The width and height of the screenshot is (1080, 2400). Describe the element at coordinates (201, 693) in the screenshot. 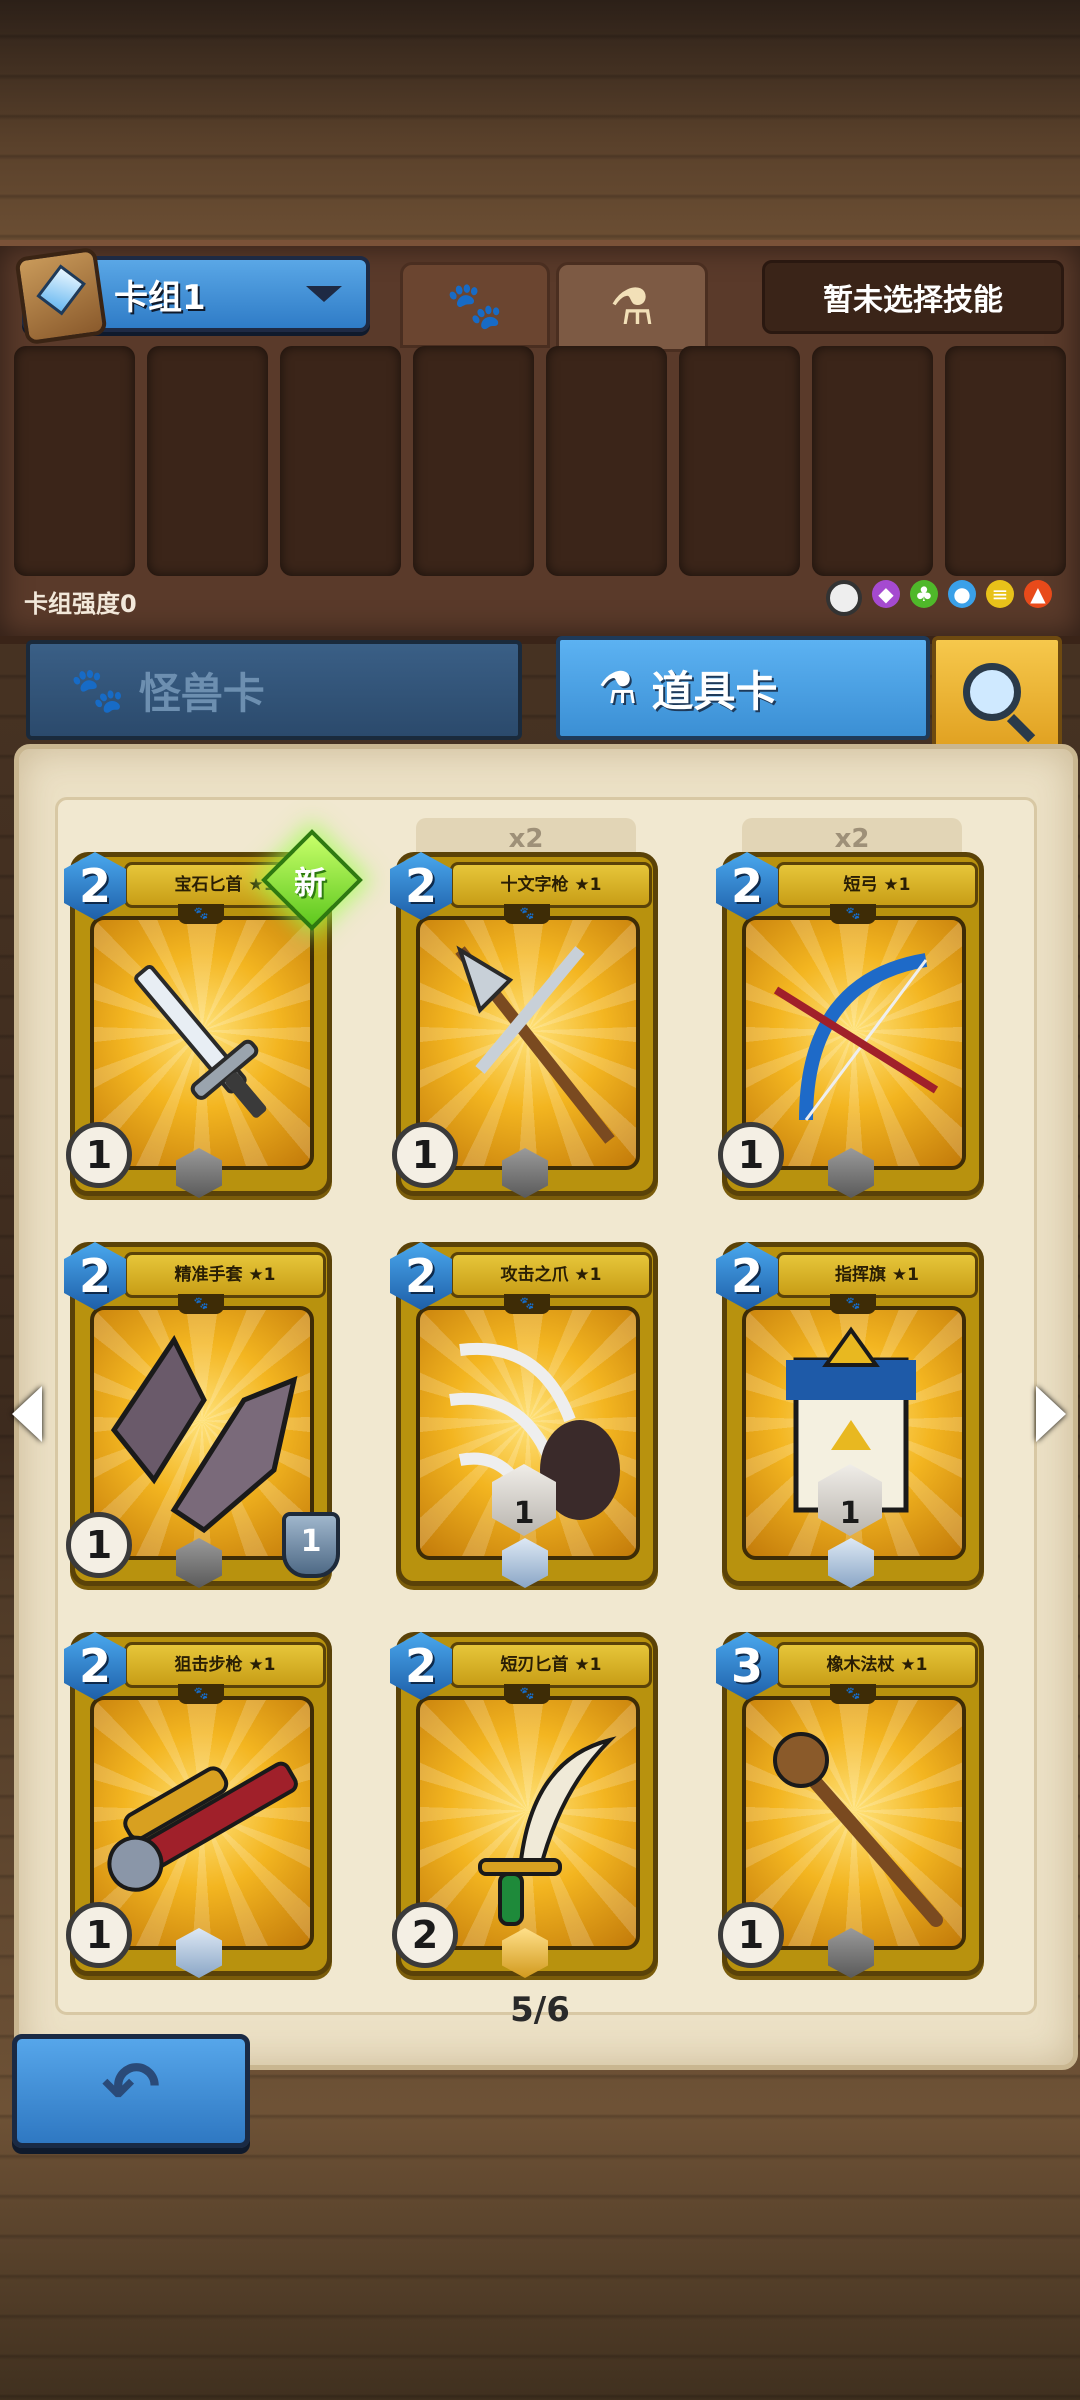

I see `tab-monster-label: 怪兽卡` at that location.